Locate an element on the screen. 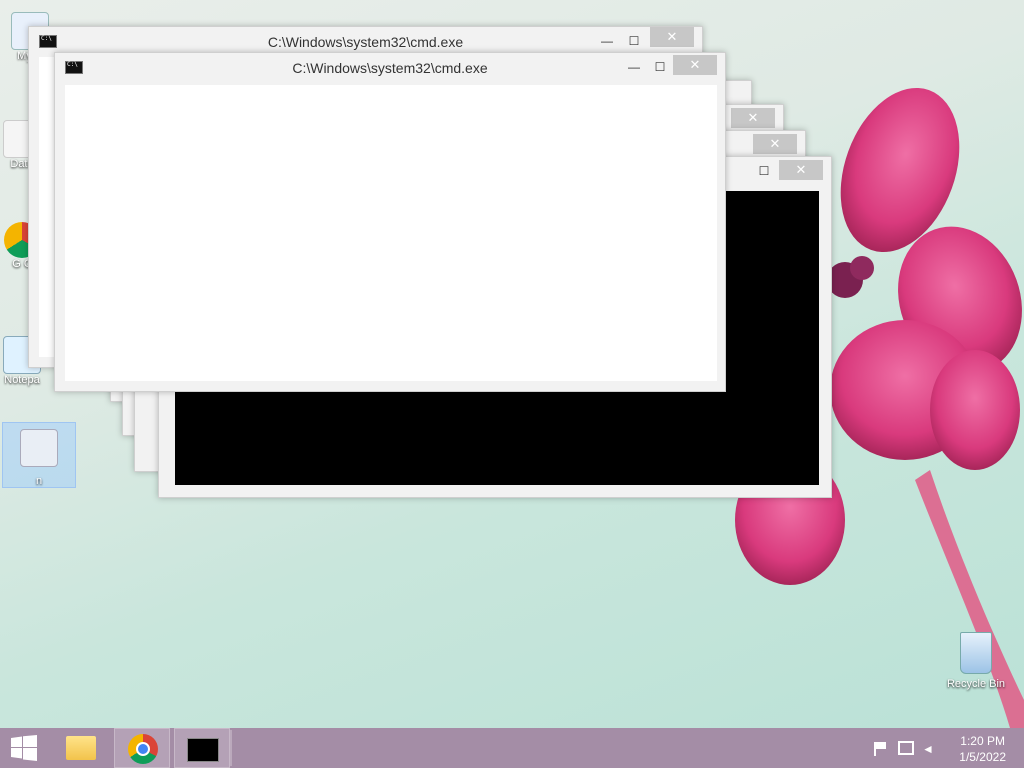 This screenshot has height=768, width=1024. taskbar: ◄ 1:20 PM 1/5/2022 is located at coordinates (512, 748).